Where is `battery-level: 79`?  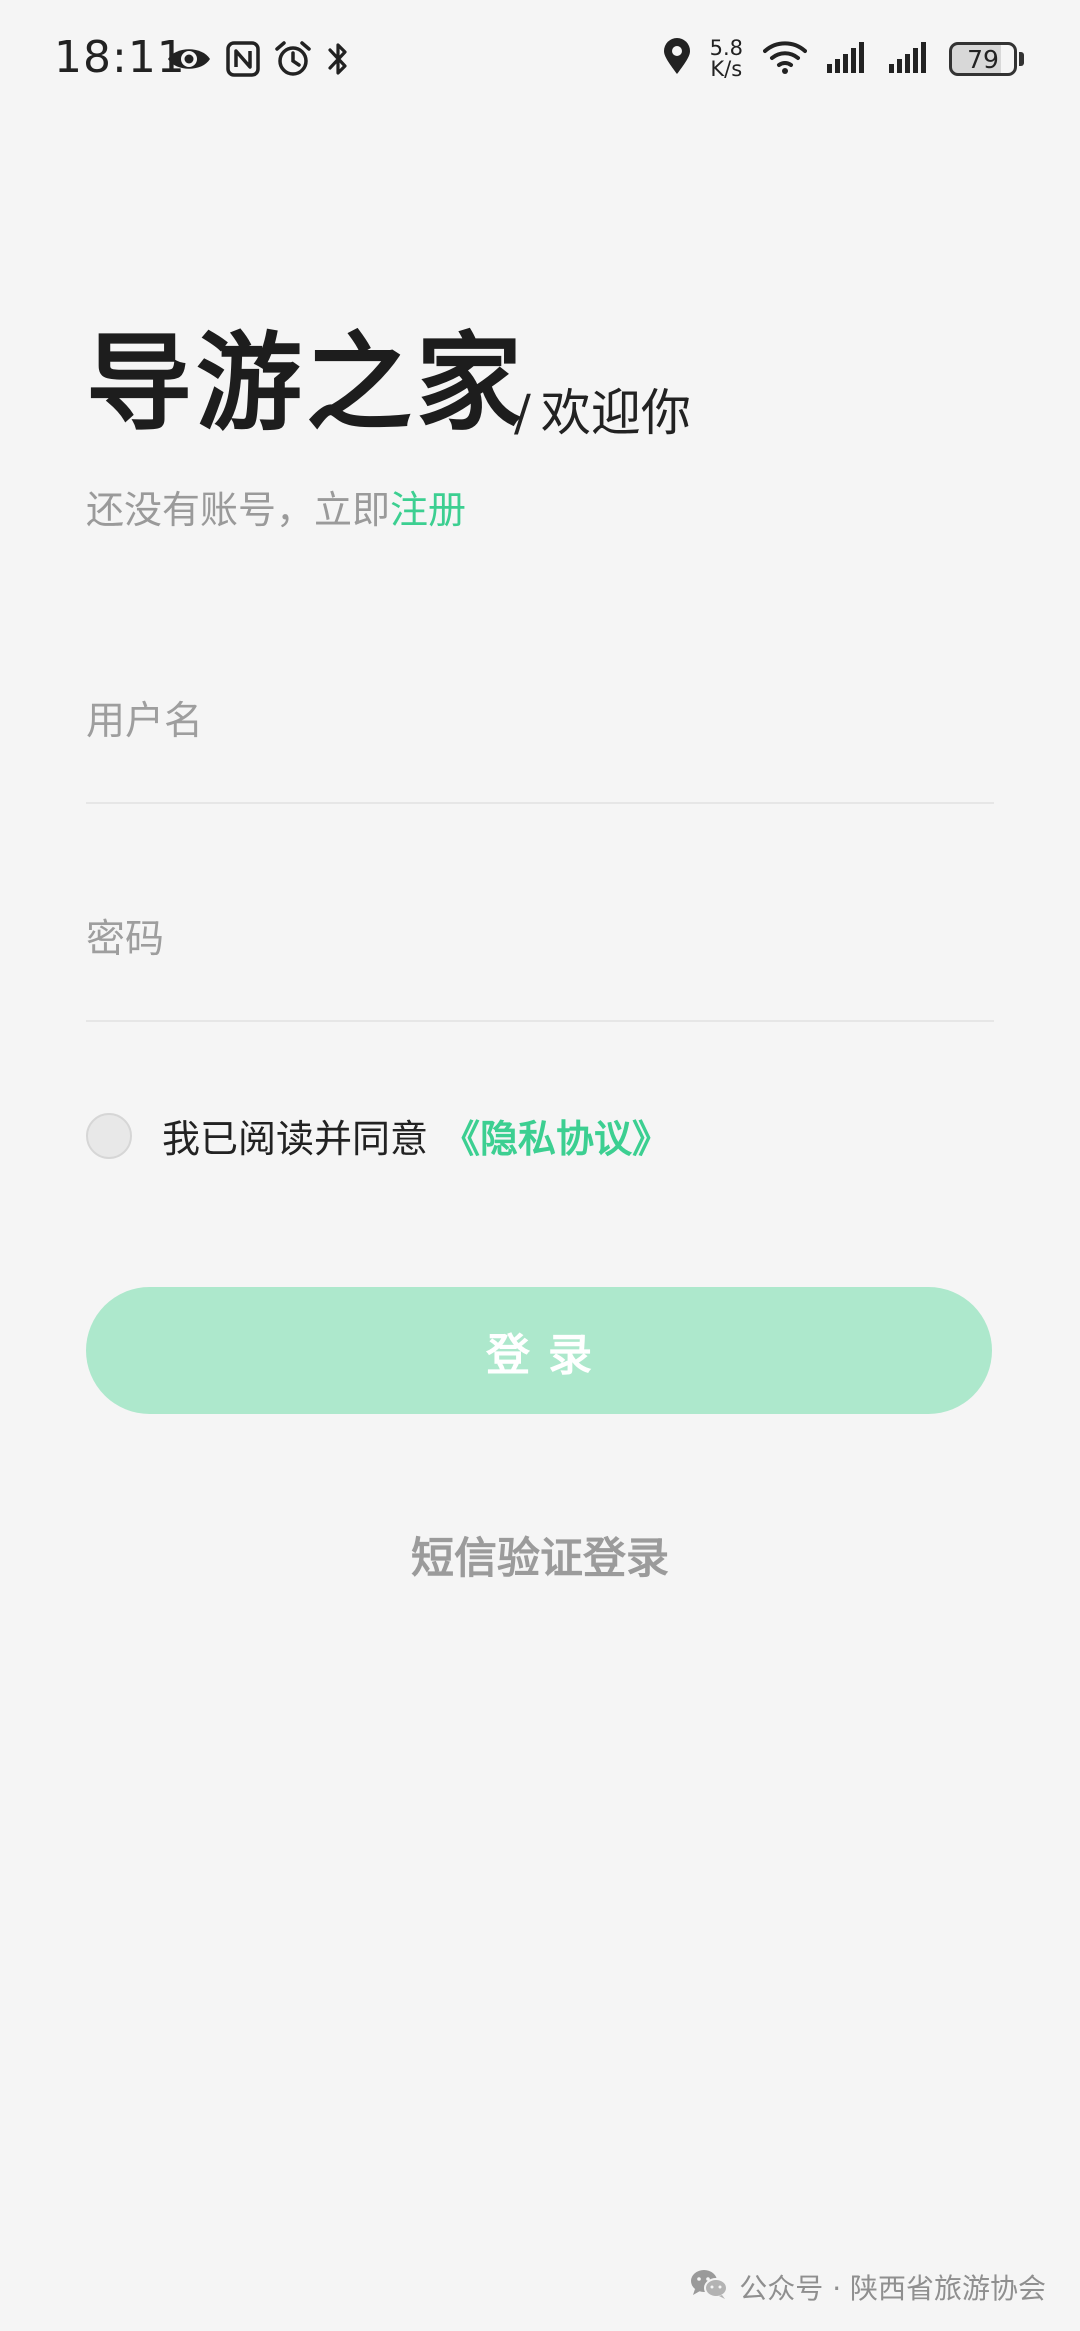
battery-level: 79 is located at coordinates (983, 59).